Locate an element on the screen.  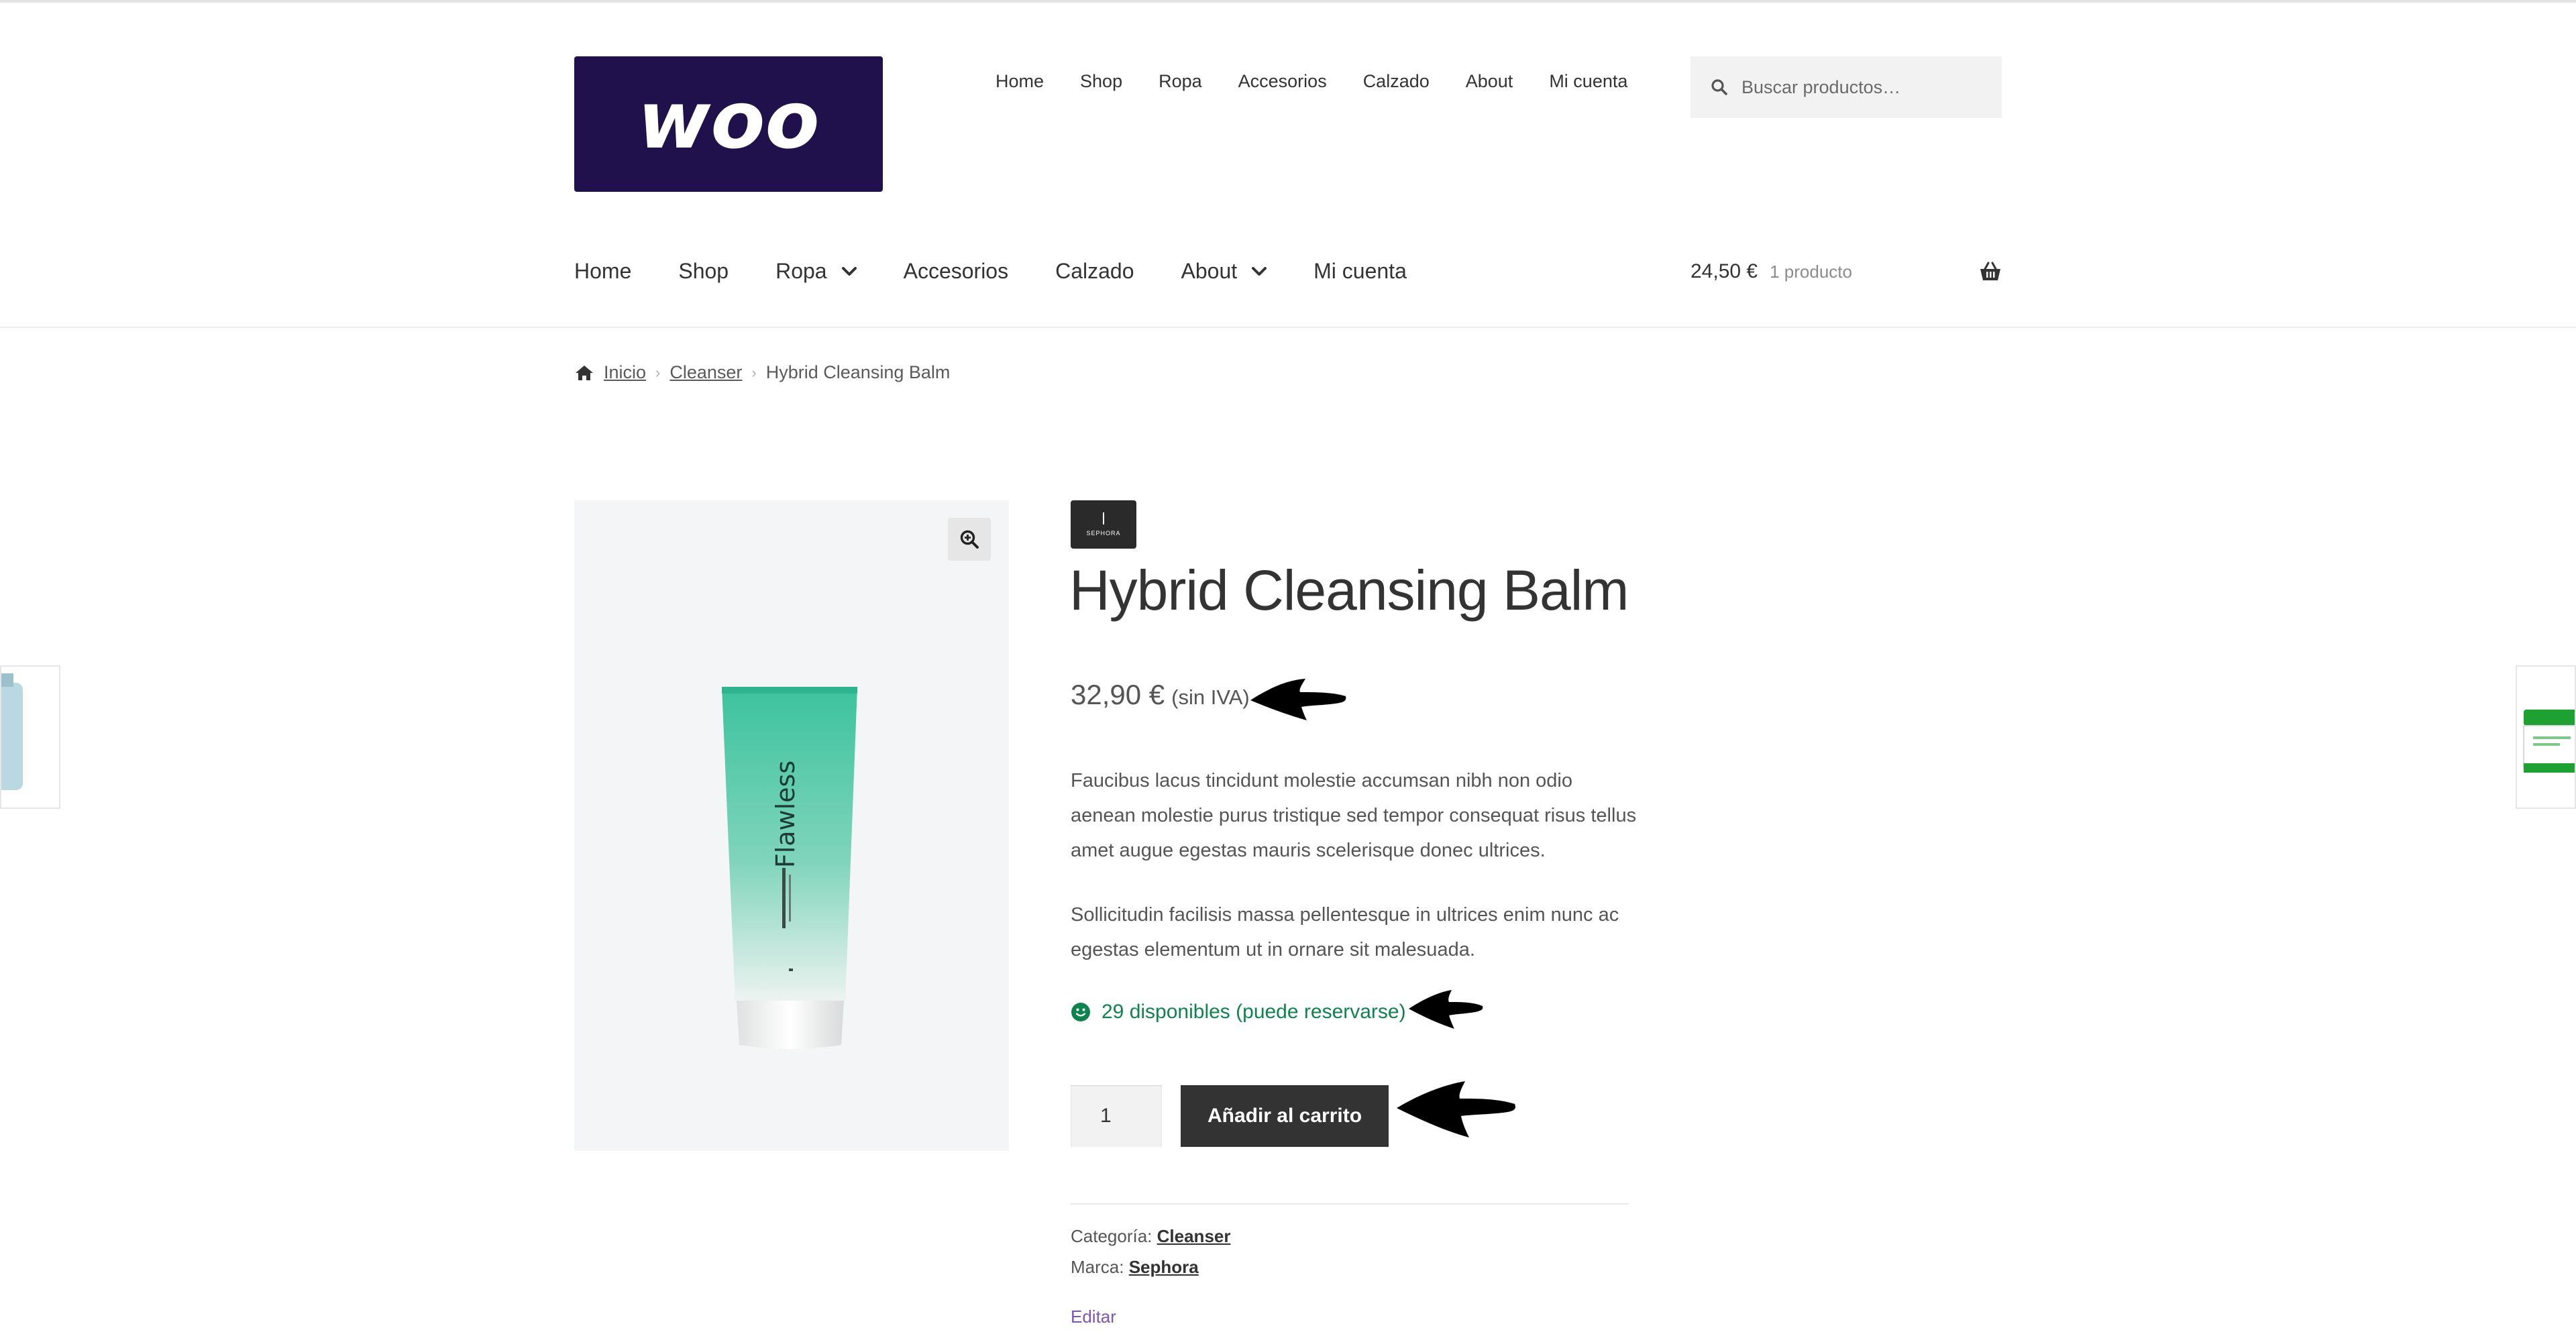
nav-home-label: Home is located at coordinates (603, 271).